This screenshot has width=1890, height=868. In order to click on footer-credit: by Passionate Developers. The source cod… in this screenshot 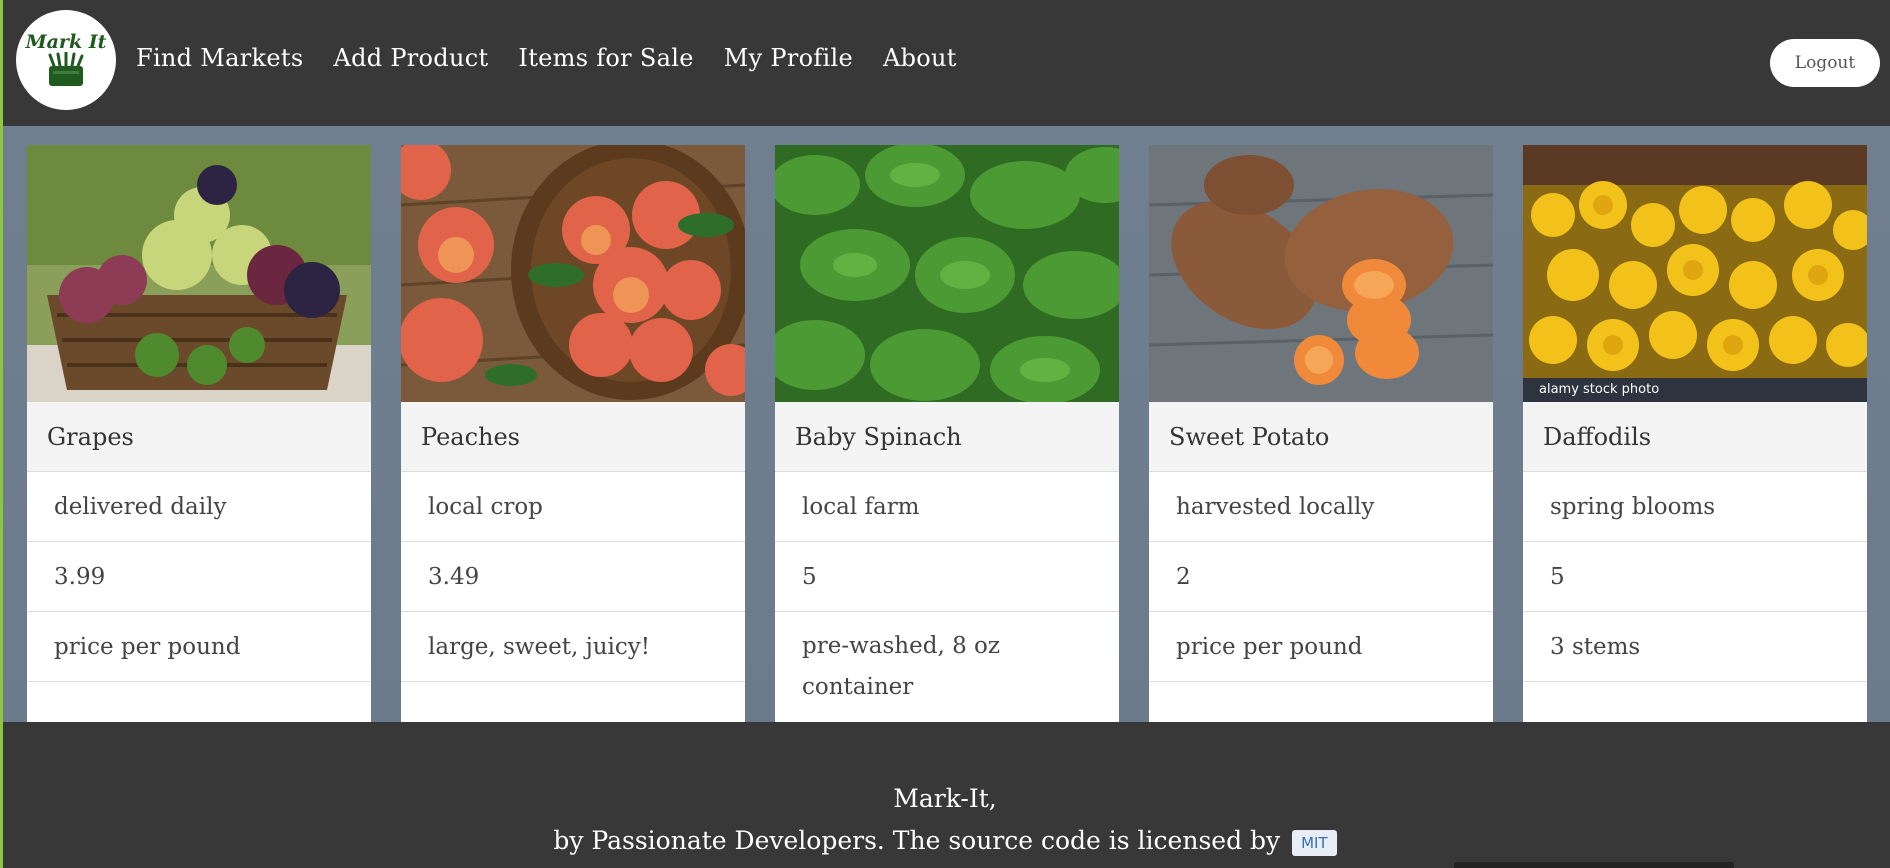, I will do `click(945, 841)`.